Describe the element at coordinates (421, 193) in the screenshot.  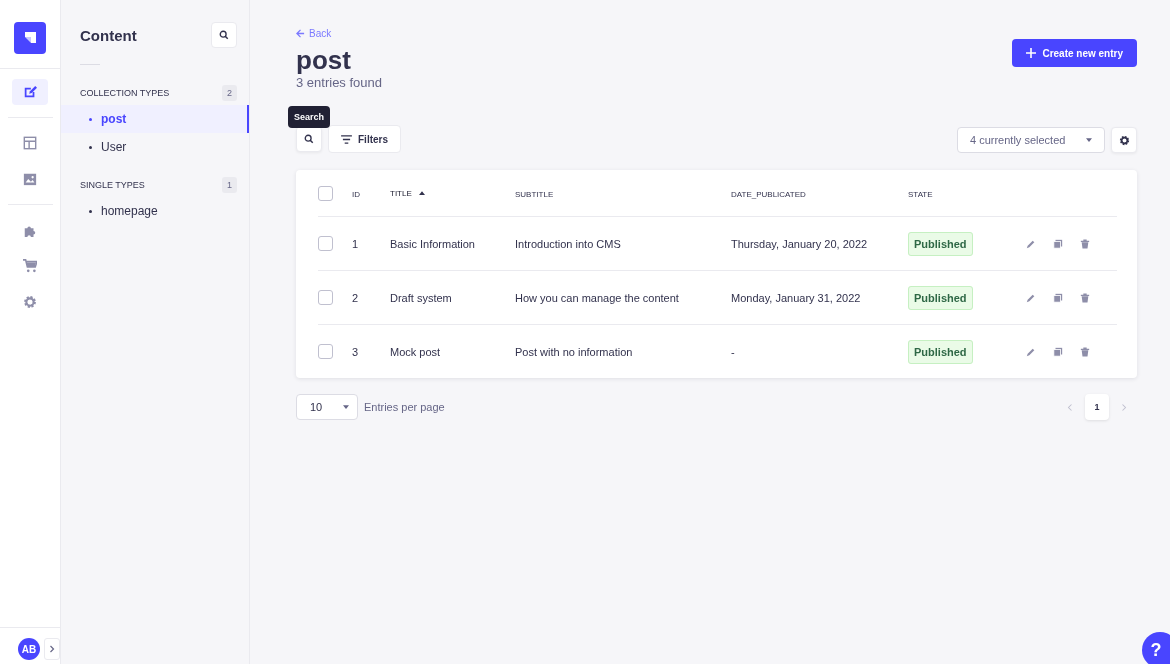
I see `sort-ascending-icon` at that location.